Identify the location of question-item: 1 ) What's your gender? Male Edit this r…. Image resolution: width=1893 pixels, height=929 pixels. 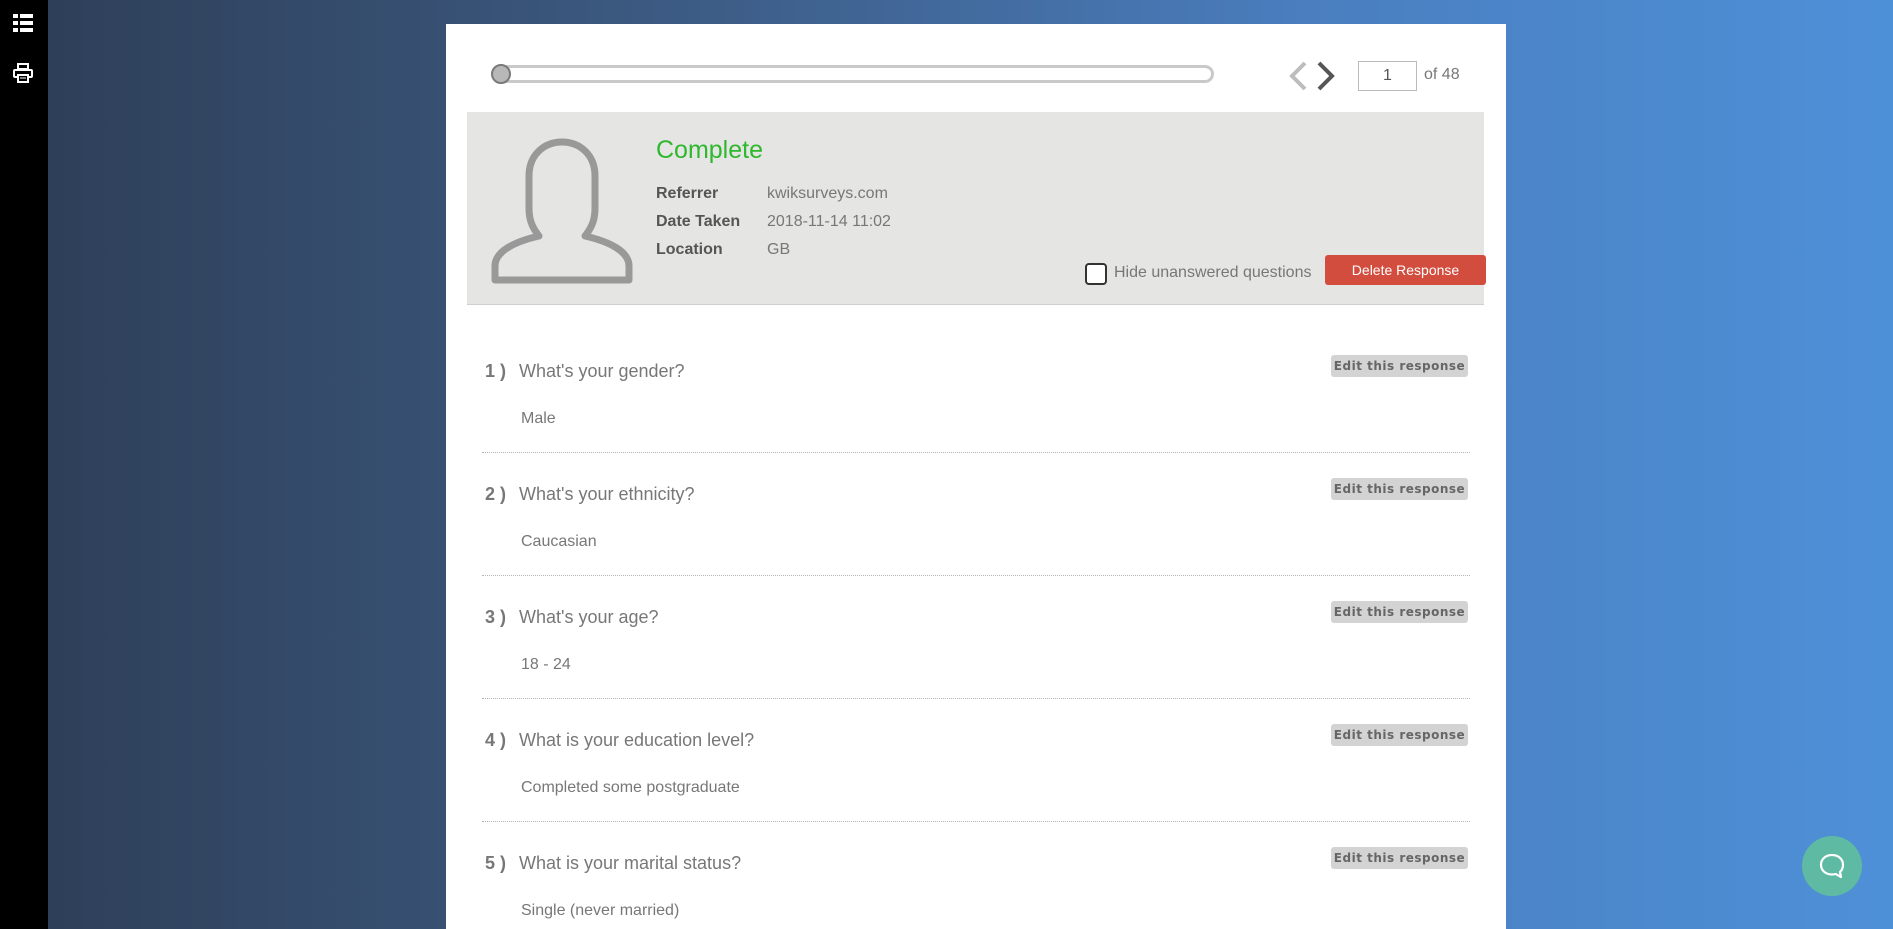
(976, 391).